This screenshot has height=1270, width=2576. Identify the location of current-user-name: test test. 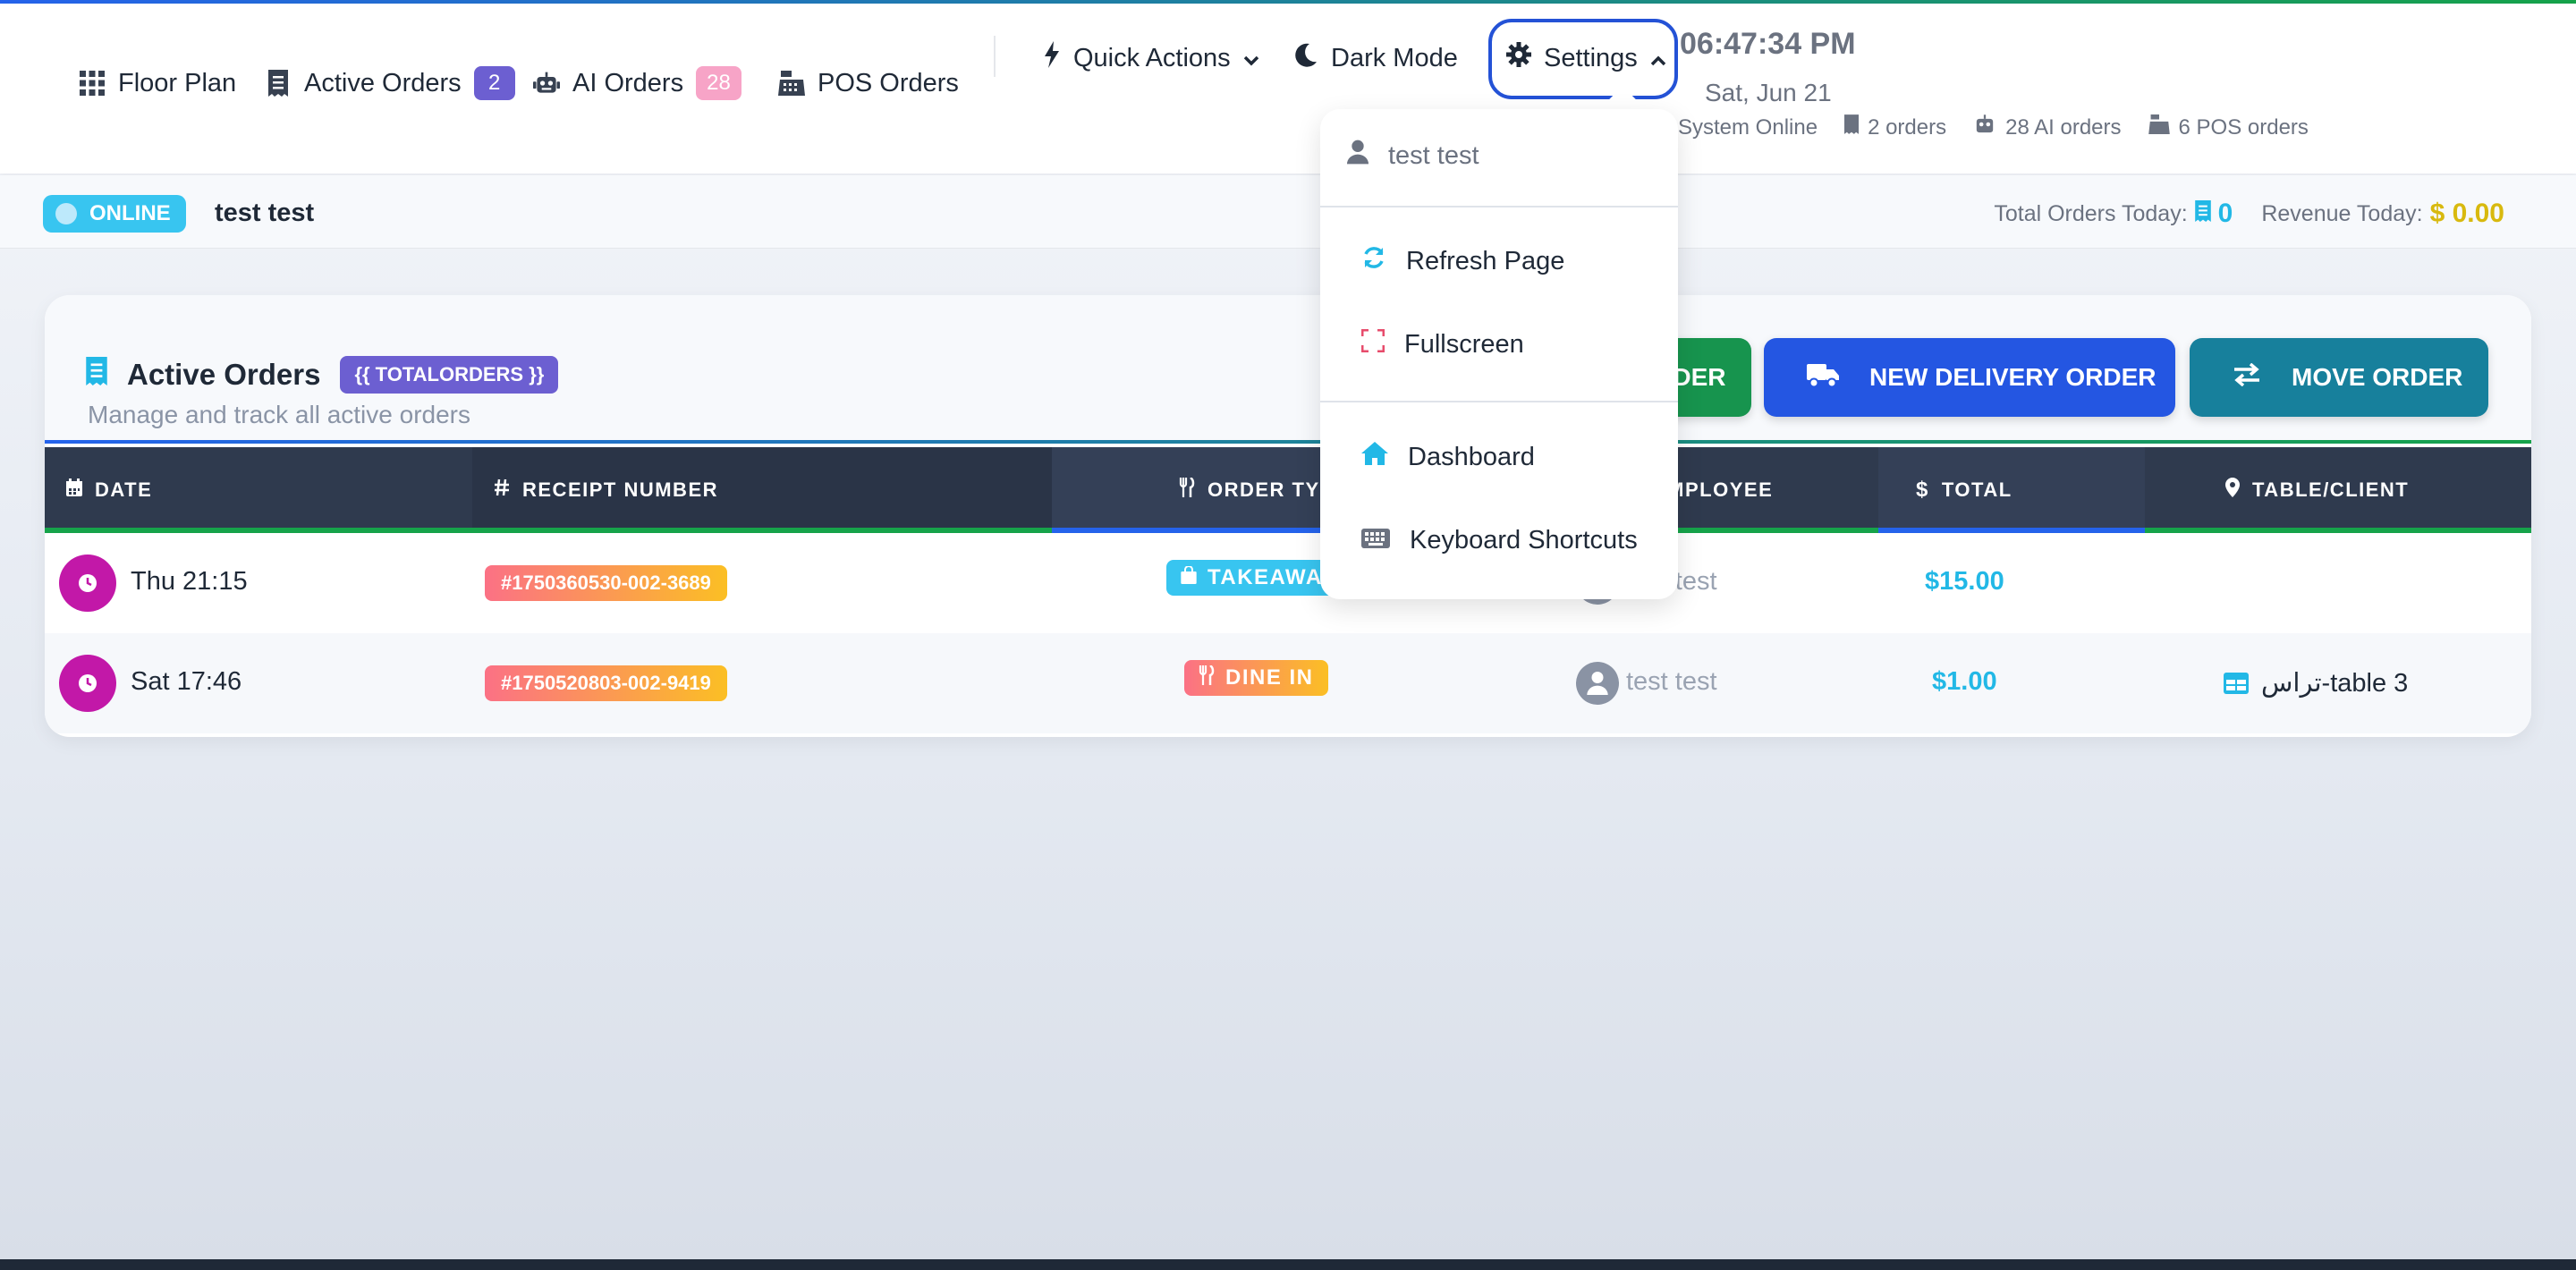
(265, 213).